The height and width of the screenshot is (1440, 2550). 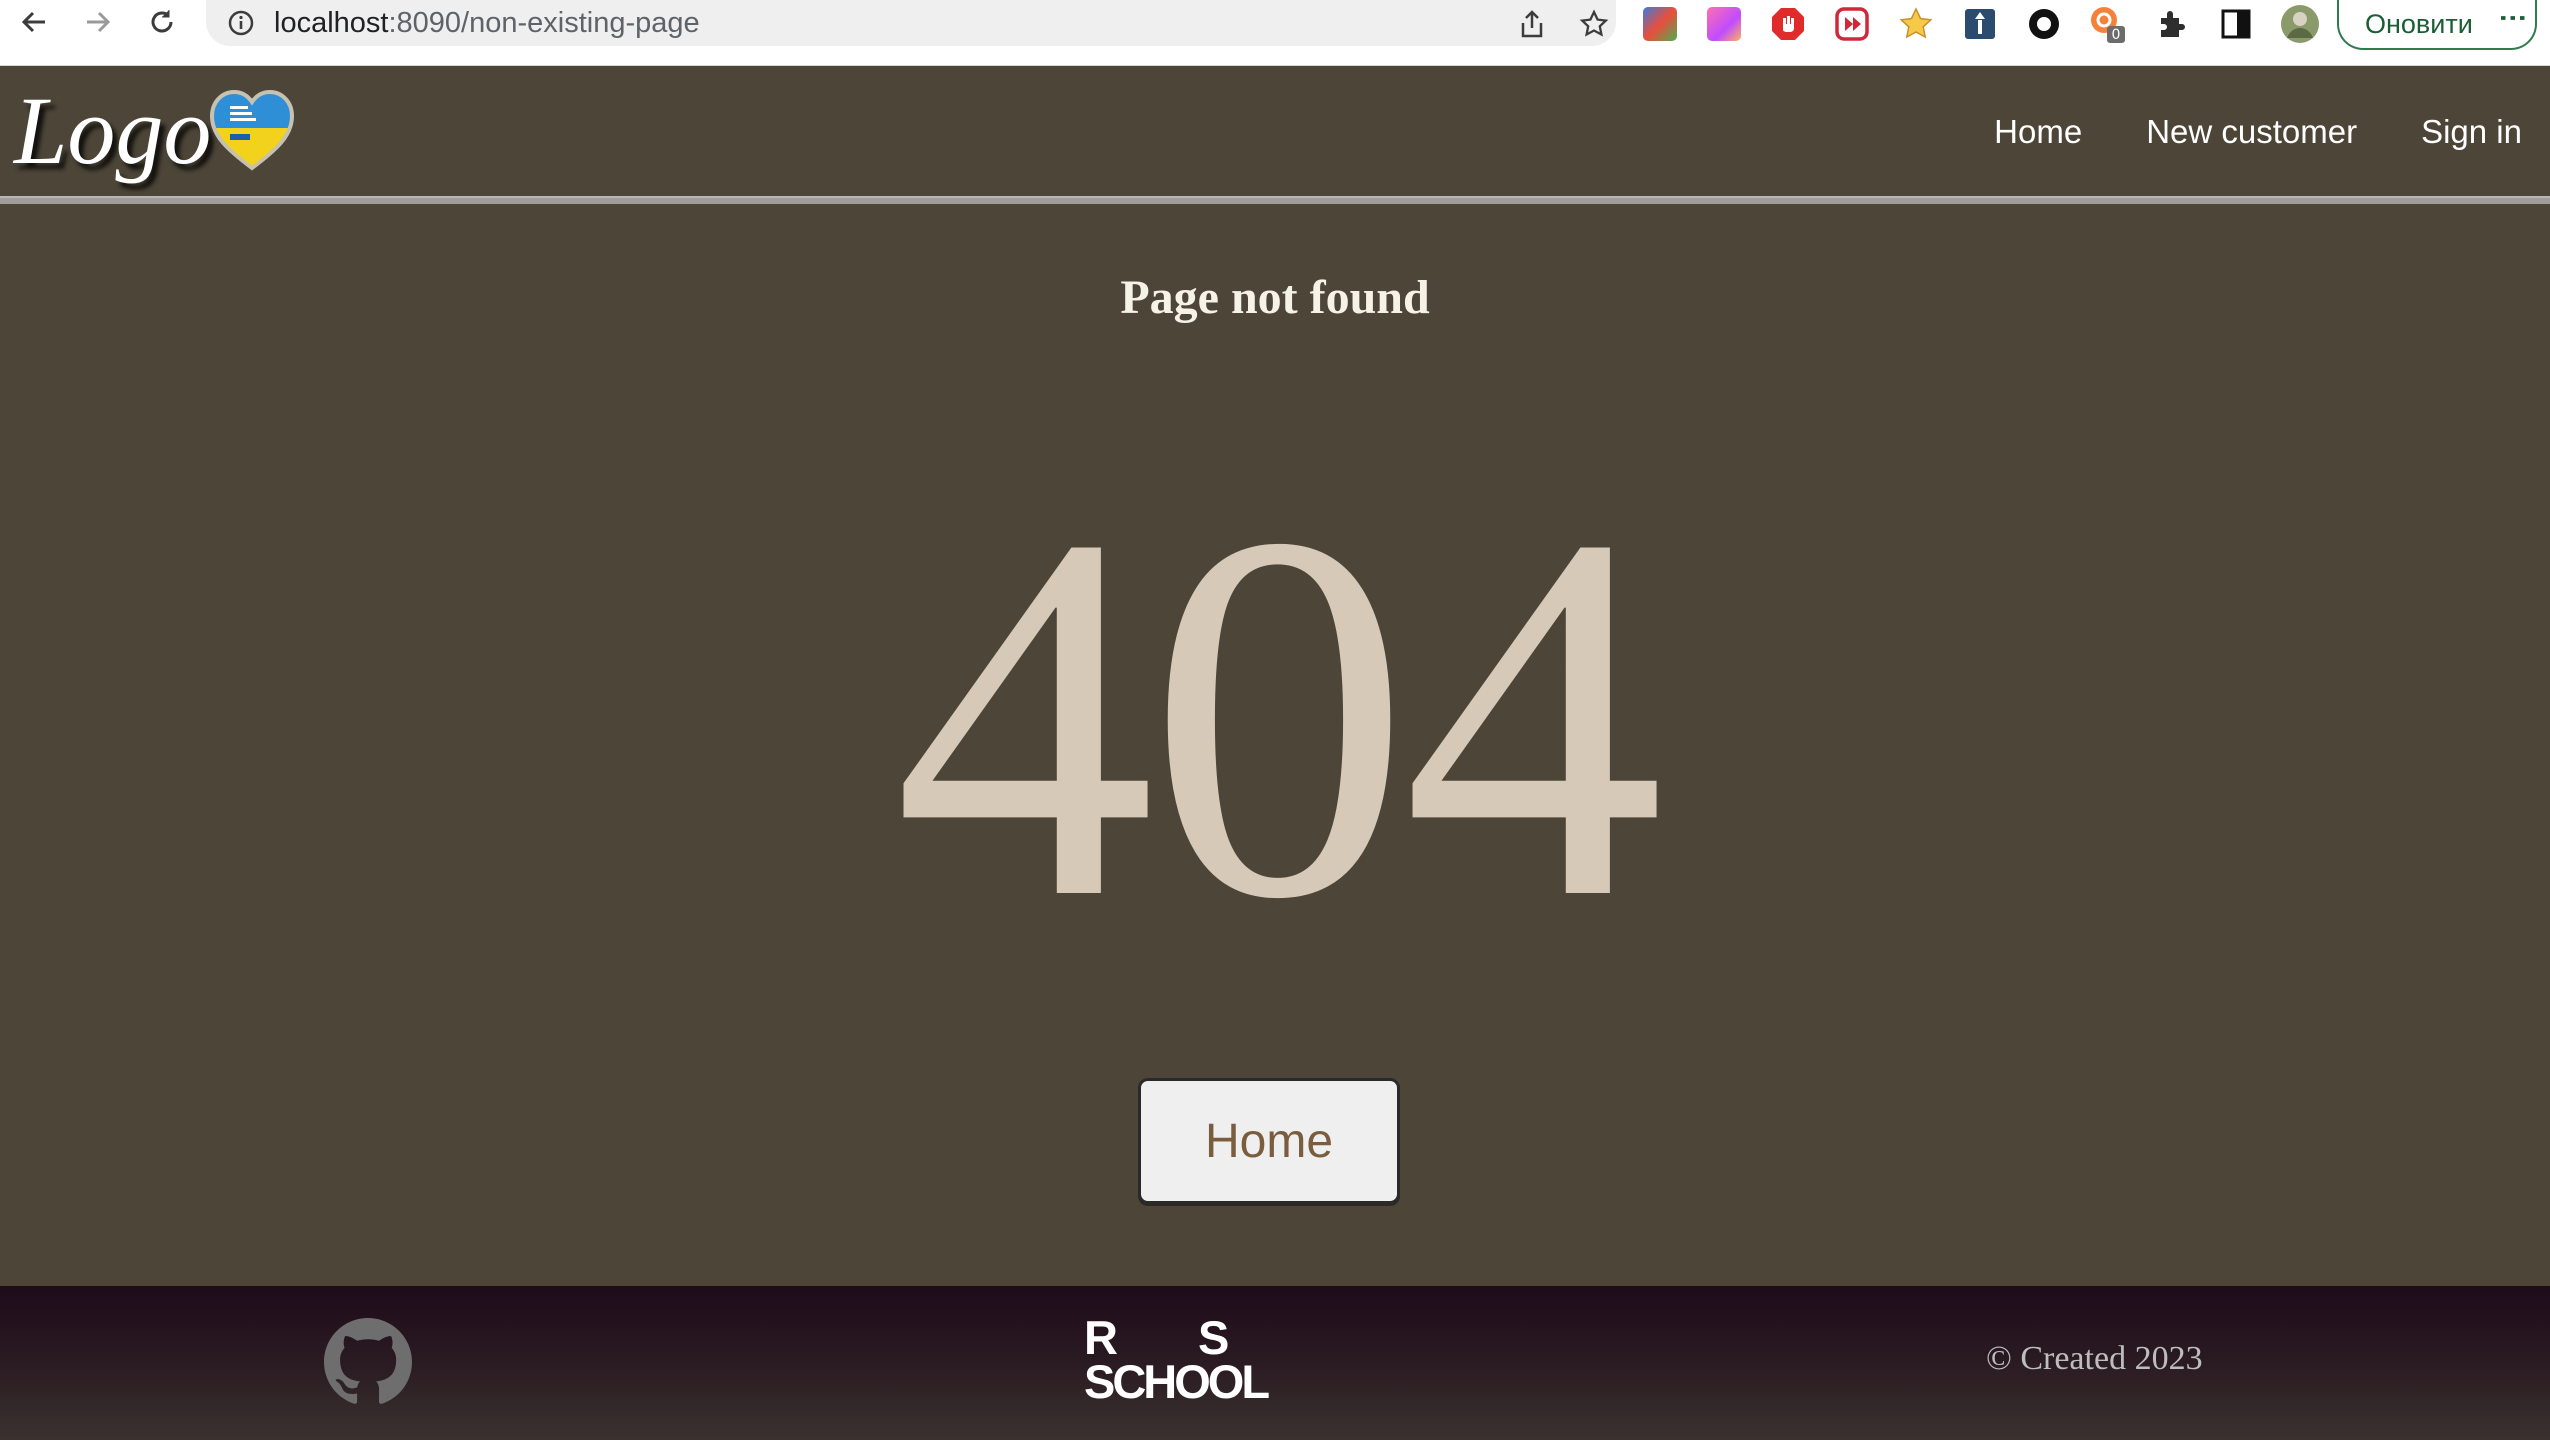 I want to click on update-browser-label: Оновити, so click(x=2419, y=23).